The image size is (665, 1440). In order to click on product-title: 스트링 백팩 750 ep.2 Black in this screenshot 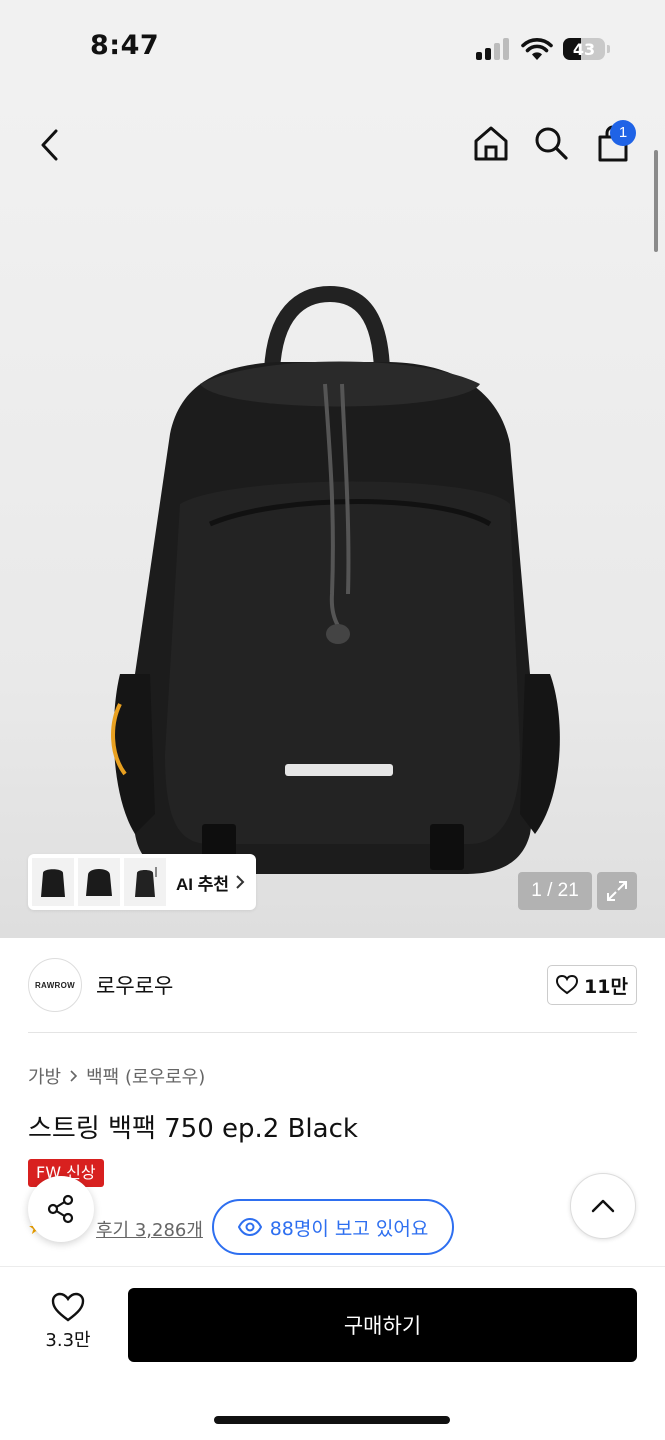, I will do `click(193, 1129)`.